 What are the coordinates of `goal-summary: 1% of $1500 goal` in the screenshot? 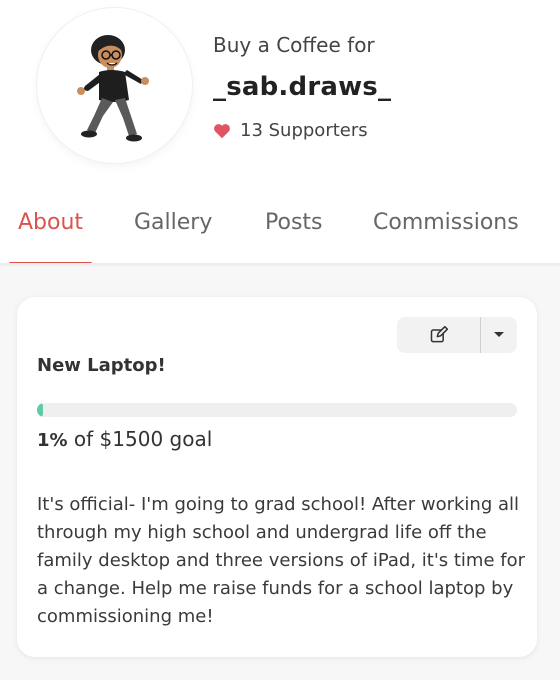 It's located at (124, 439).